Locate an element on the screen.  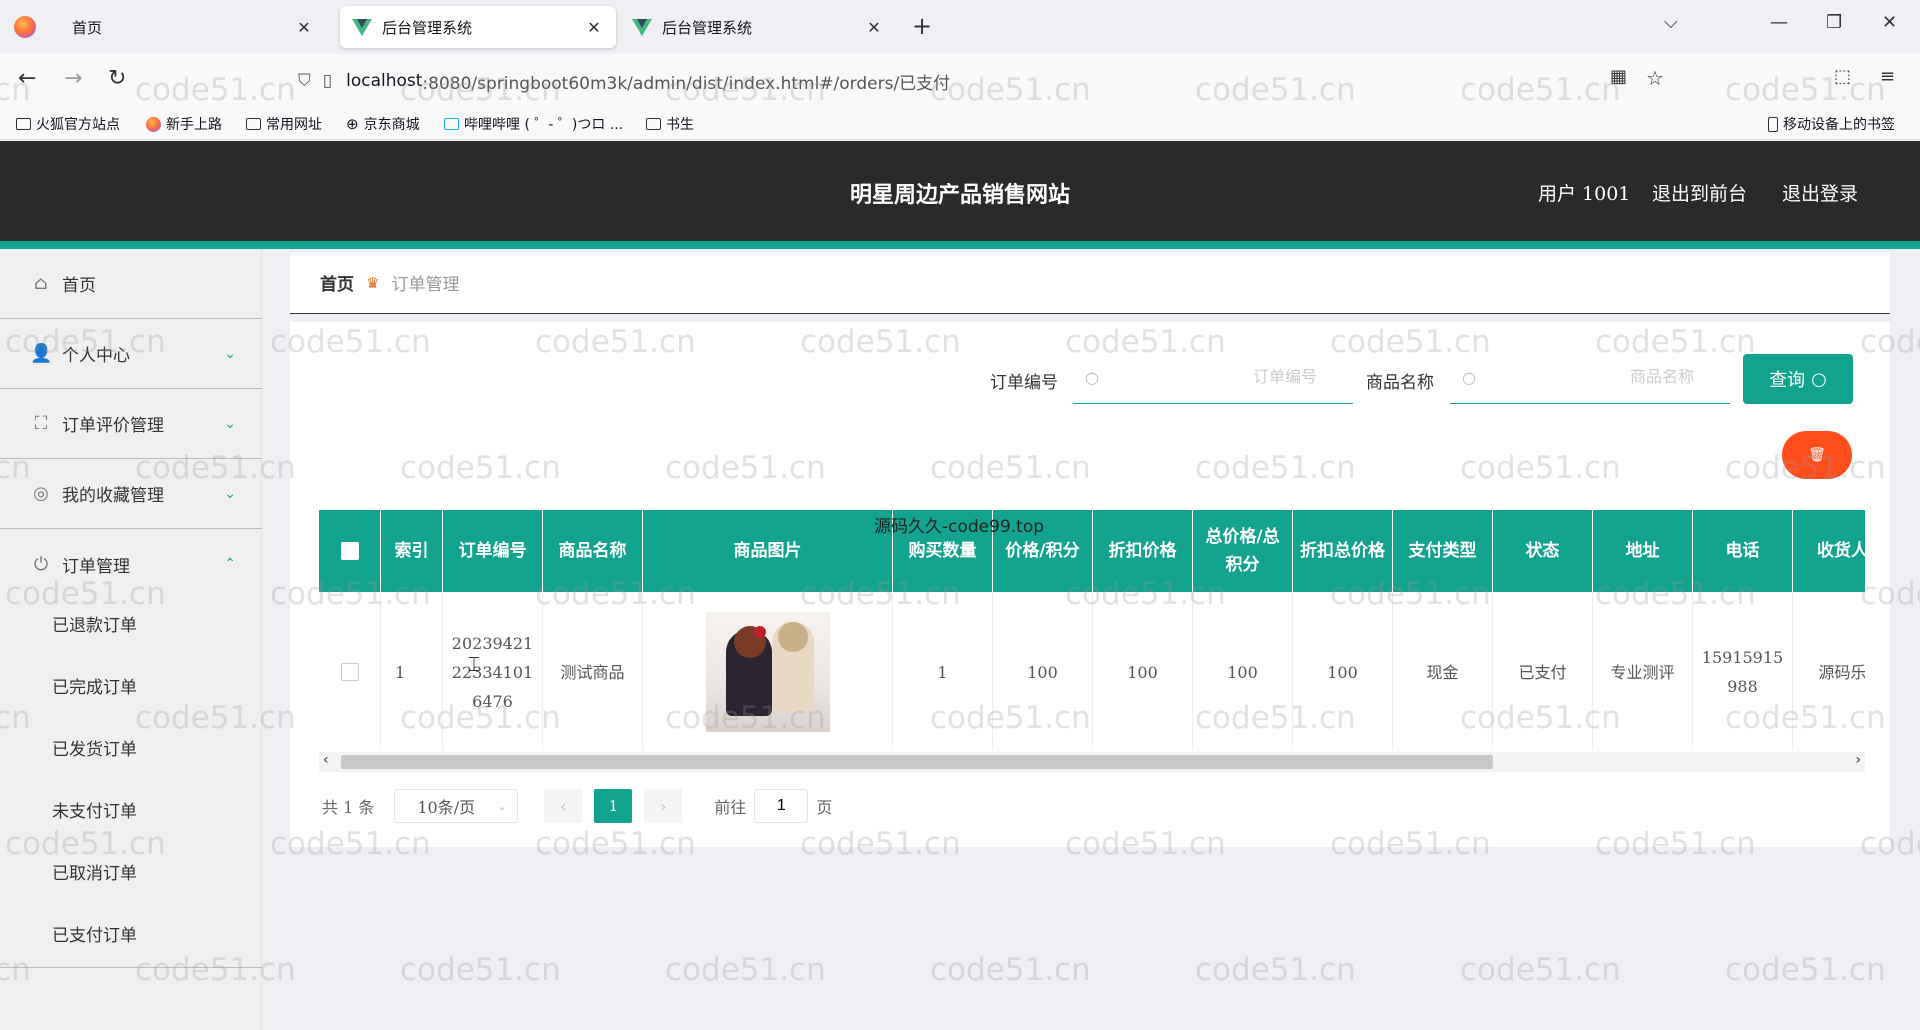
sidebar-item-label: 个人中心 is located at coordinates (96, 356).